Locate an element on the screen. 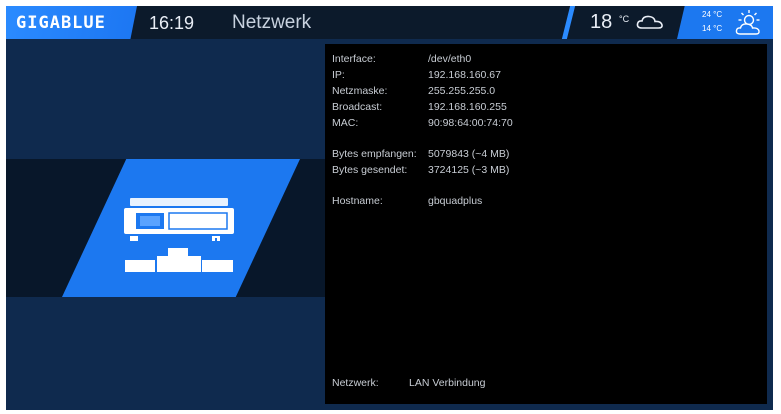 The height and width of the screenshot is (414, 781). page-title: Netzwerk is located at coordinates (272, 22).